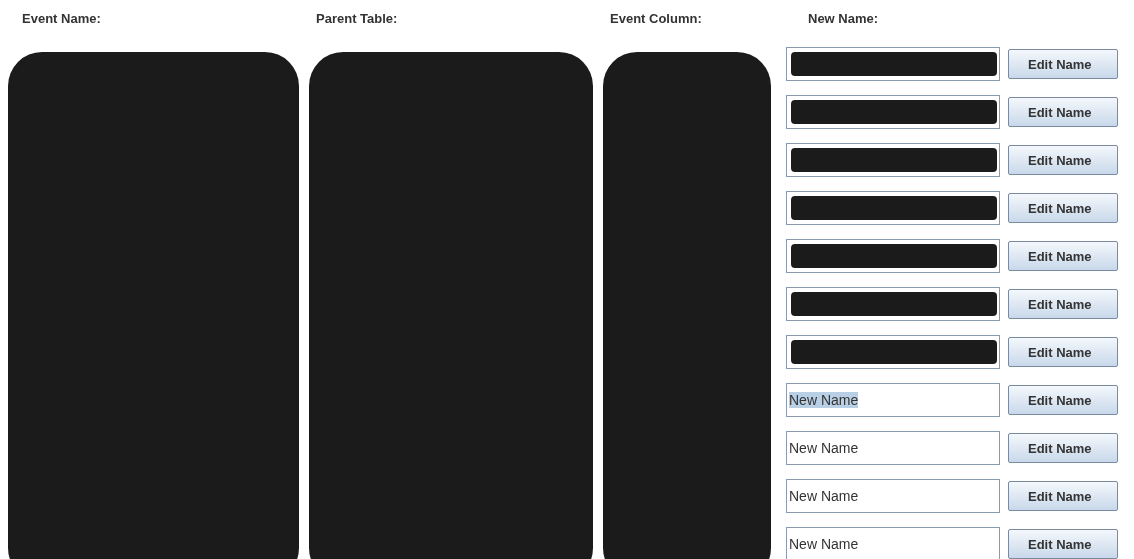 The image size is (1134, 559). I want to click on column-header: Event Name:, so click(61, 19).